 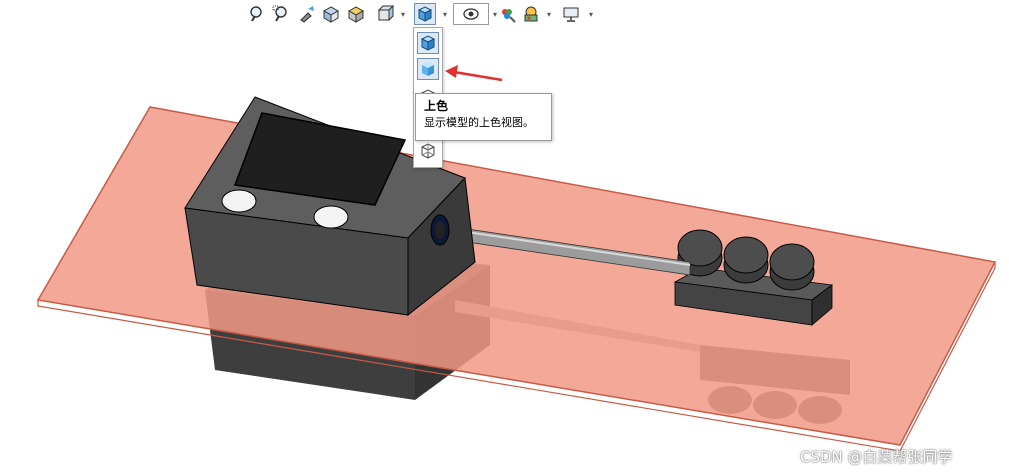 I want to click on zoom-to-area-icon, so click(x=281, y=14).